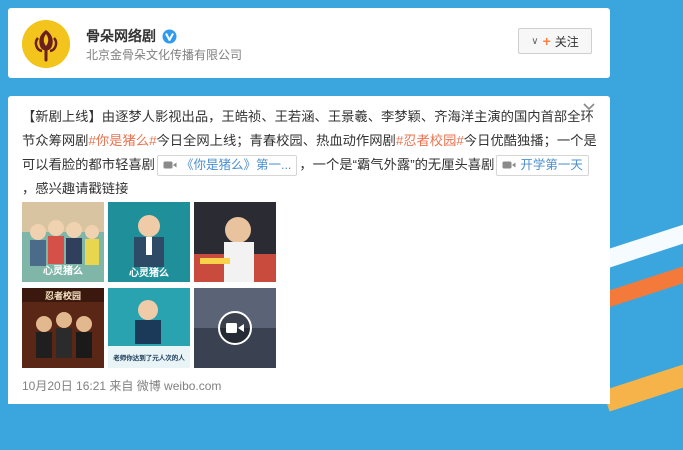  I want to click on post-segment-text: ，感兴趣请戳链接, so click(75, 188).